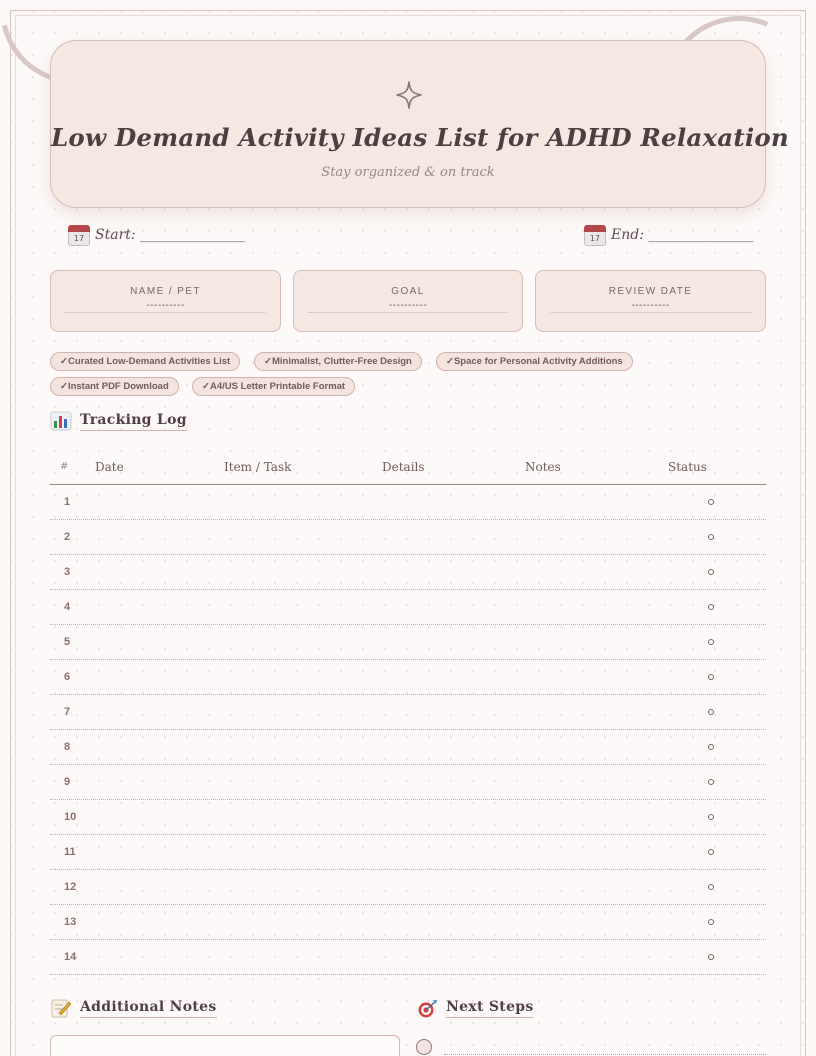 The height and width of the screenshot is (1056, 816). I want to click on table-row: 8, so click(408, 747).